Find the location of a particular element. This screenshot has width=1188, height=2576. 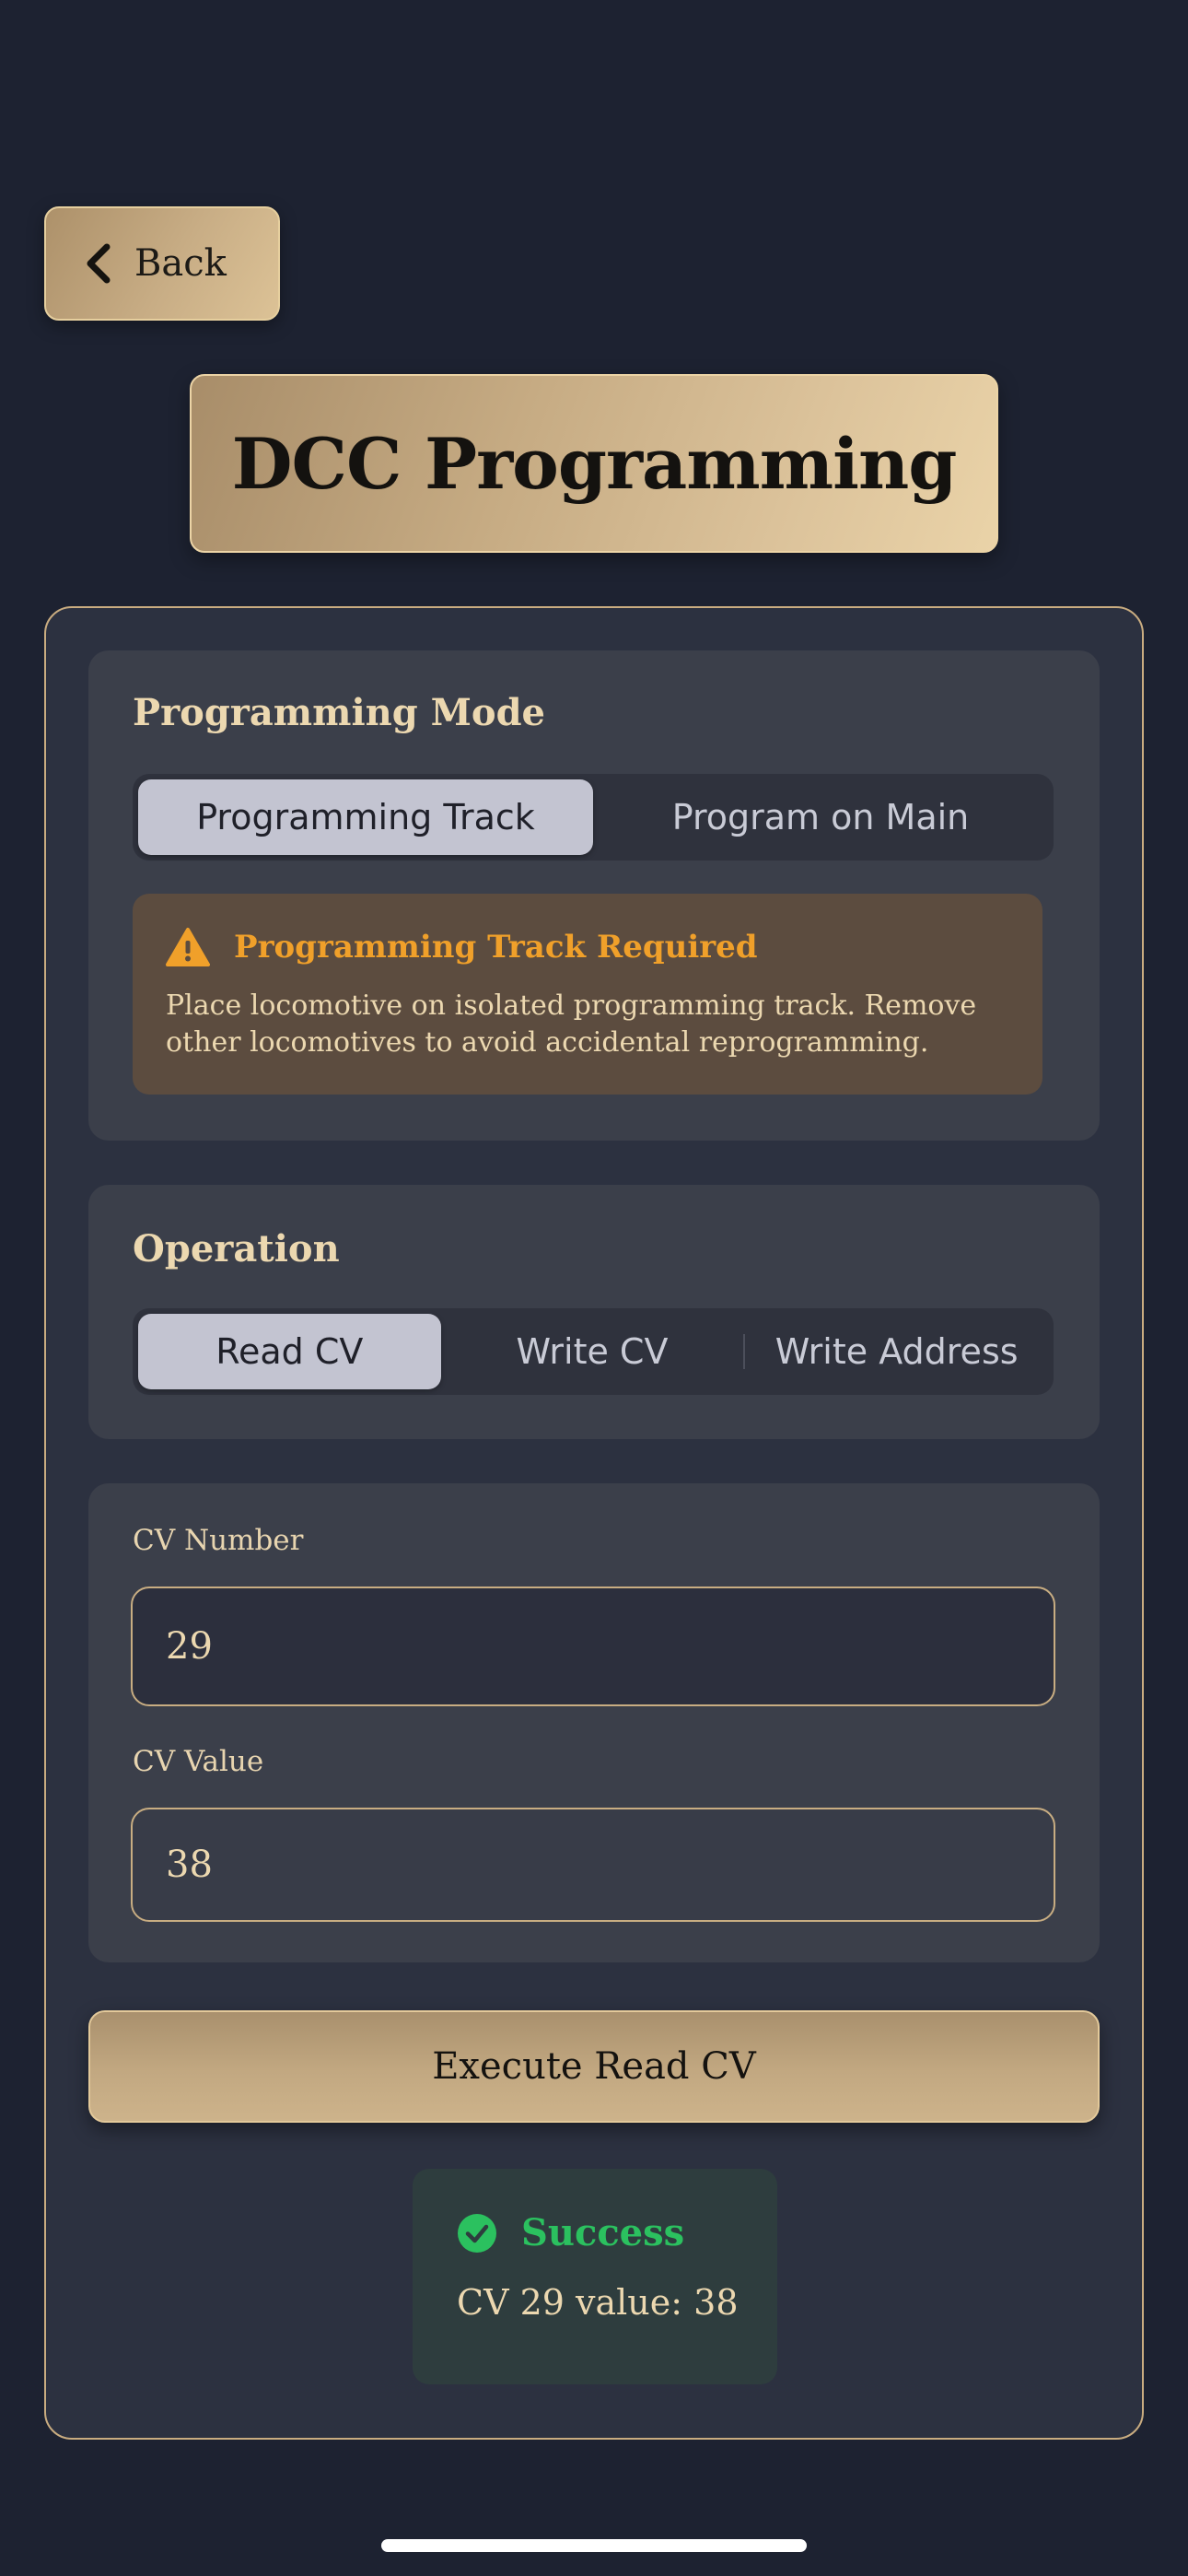

operation-option-write-cv: Write CV is located at coordinates (592, 1351).